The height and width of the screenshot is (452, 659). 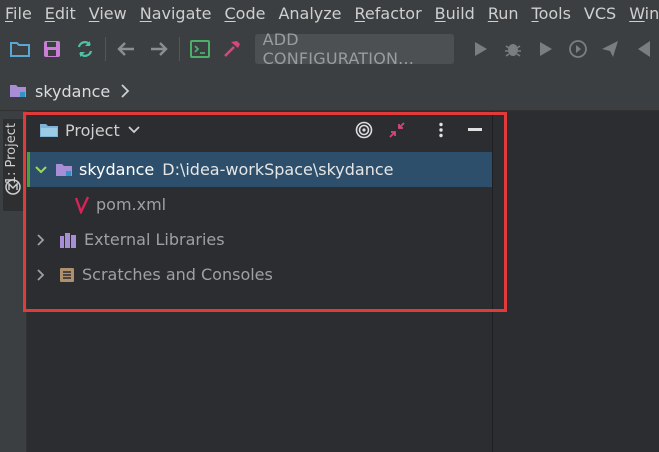 I want to click on more-toolbar-icon, so click(x=643, y=49).